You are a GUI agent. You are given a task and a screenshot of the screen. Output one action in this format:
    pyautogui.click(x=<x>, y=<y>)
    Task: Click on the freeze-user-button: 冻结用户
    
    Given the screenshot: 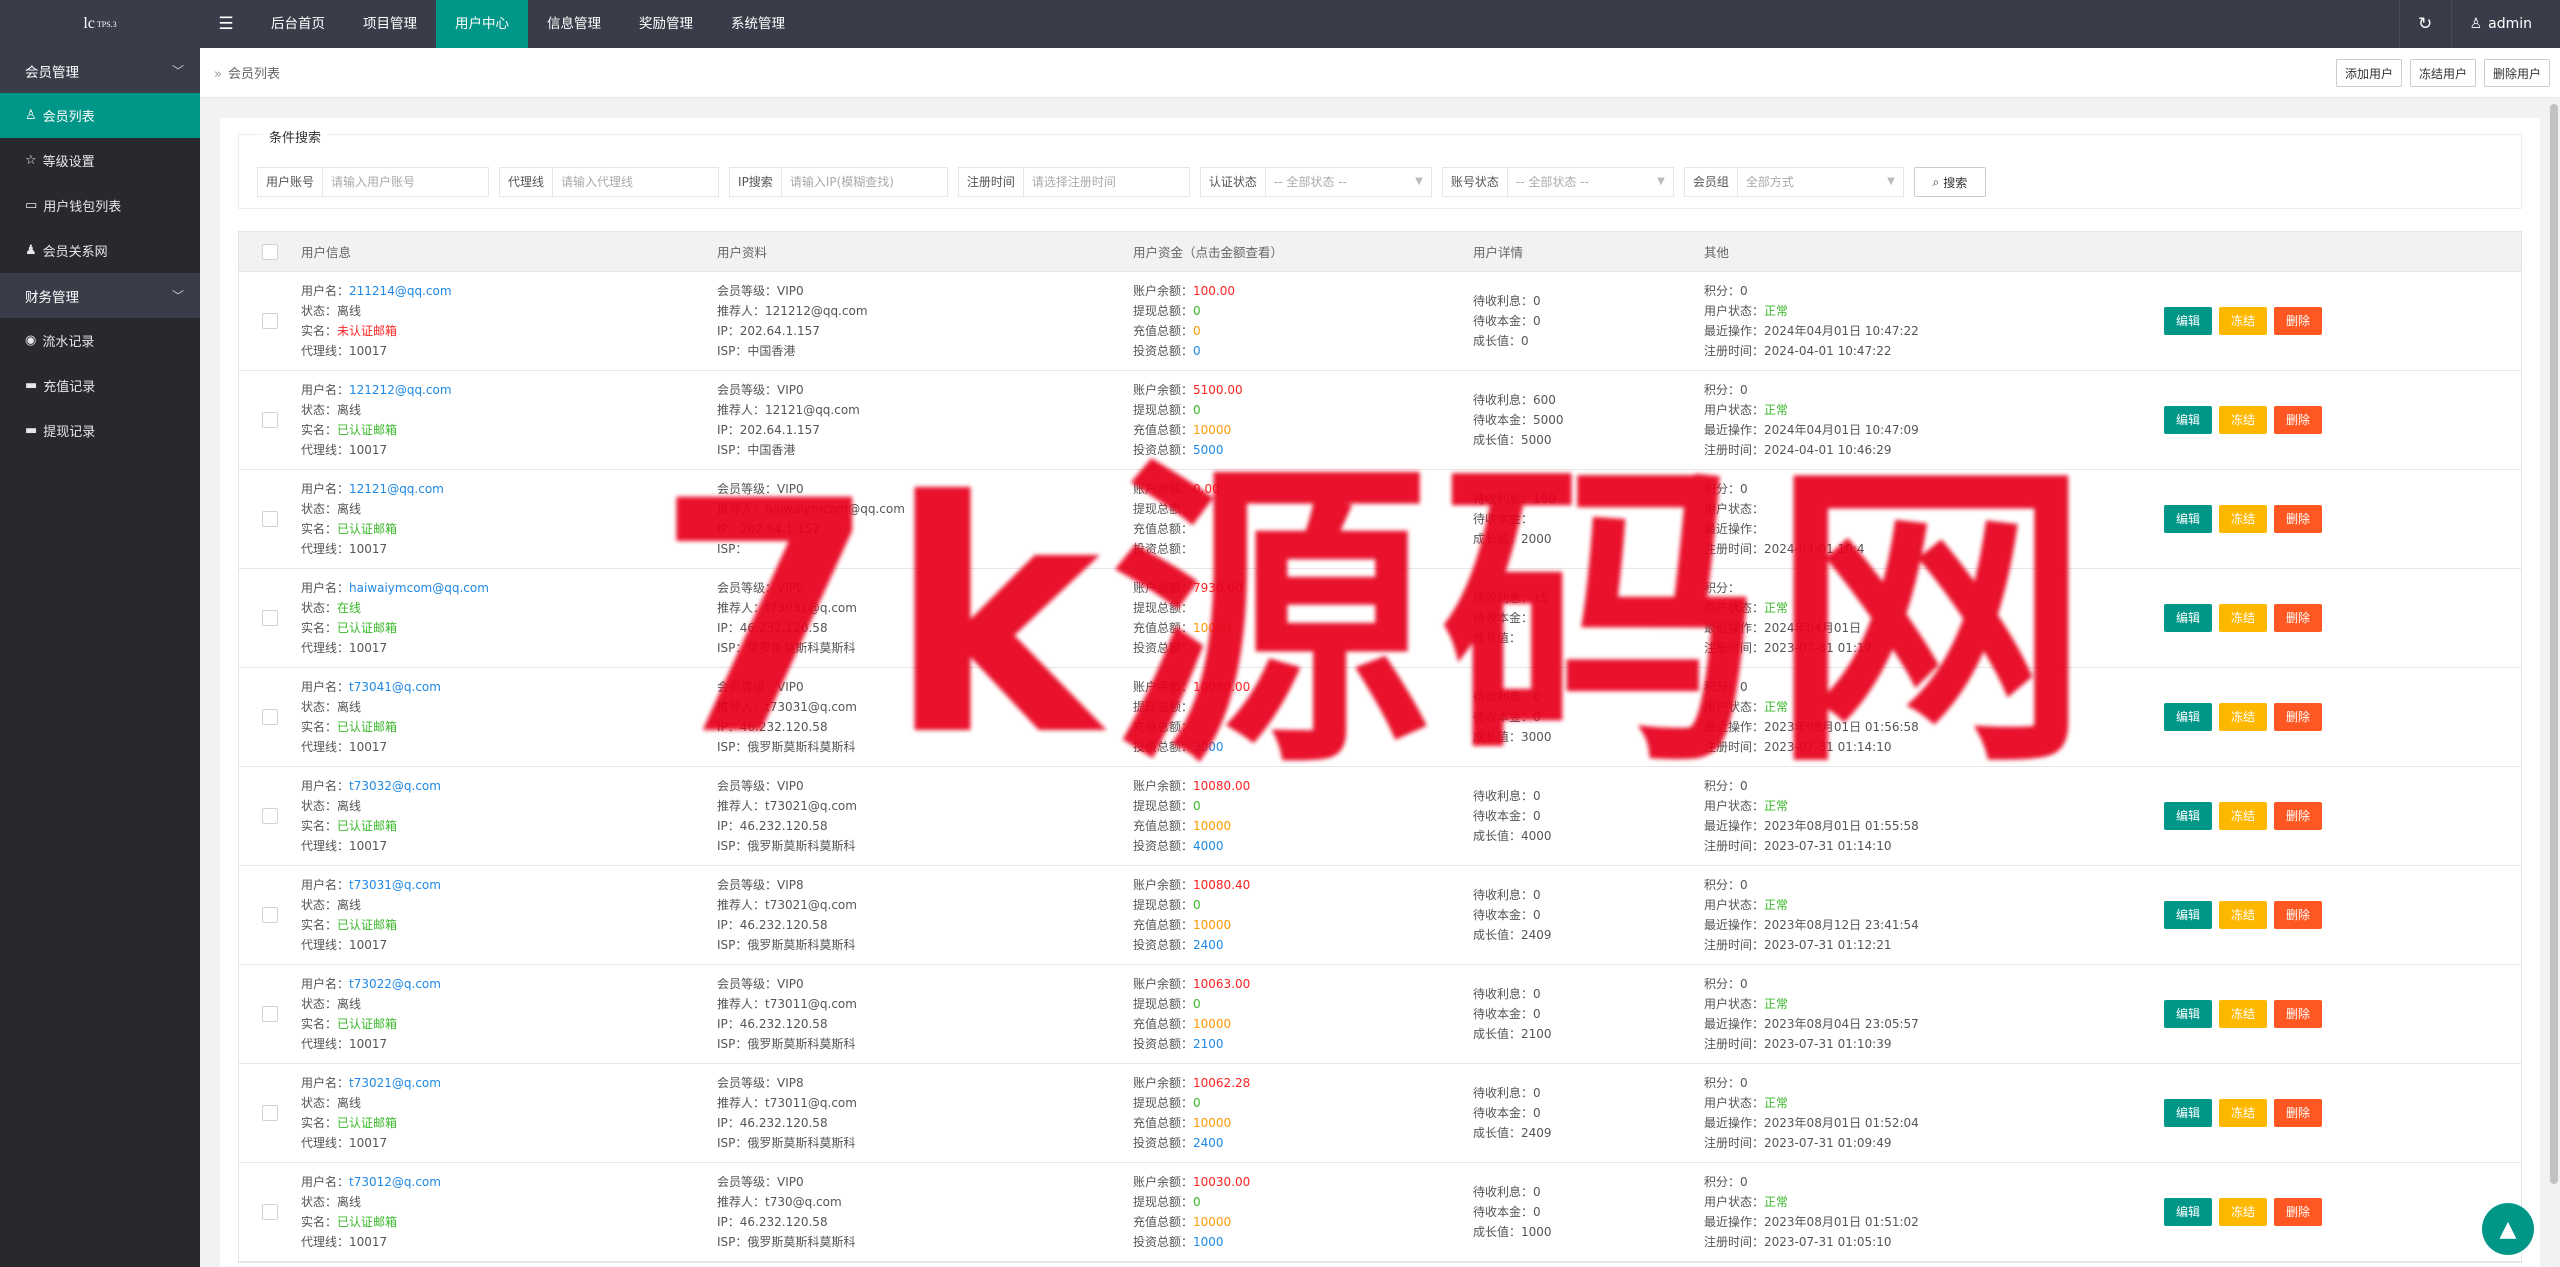 What is the action you would take?
    pyautogui.click(x=2442, y=73)
    